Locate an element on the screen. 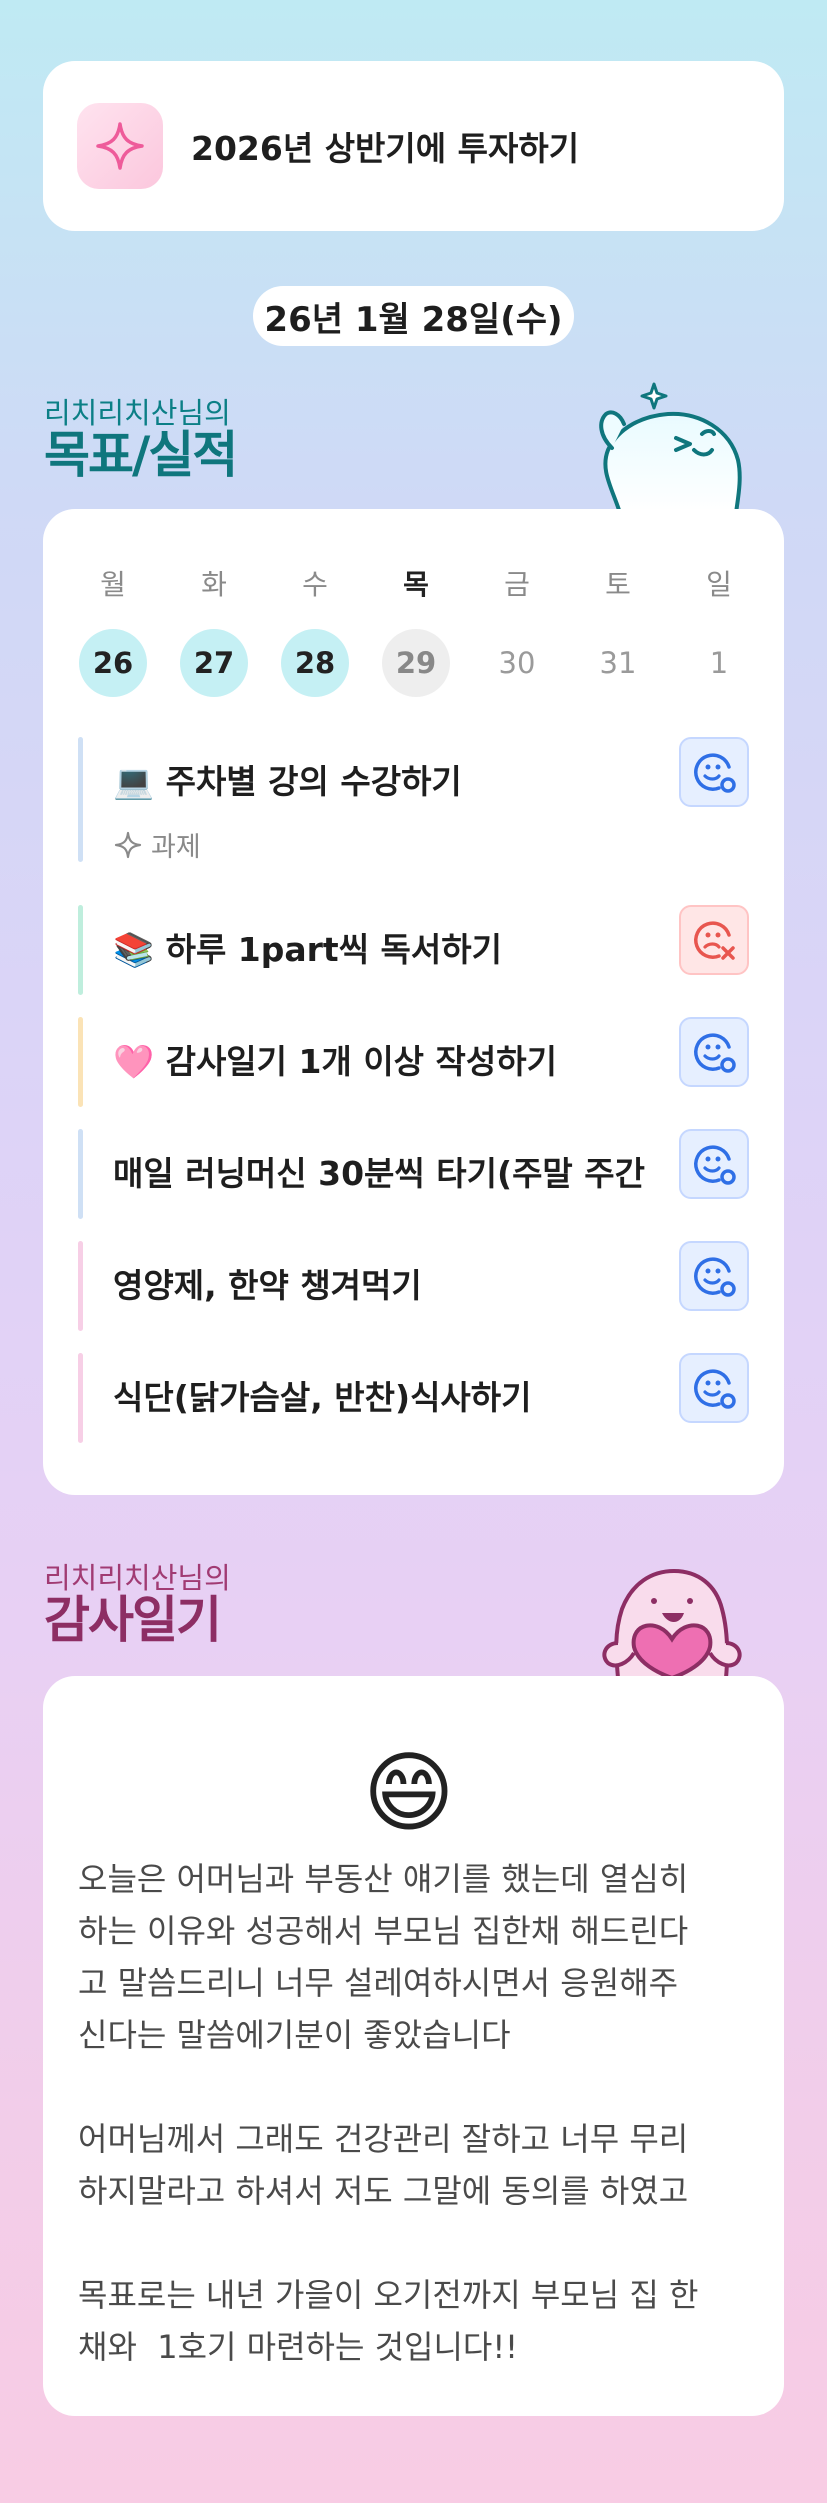  calendar-day: 토 31 is located at coordinates (618, 629).